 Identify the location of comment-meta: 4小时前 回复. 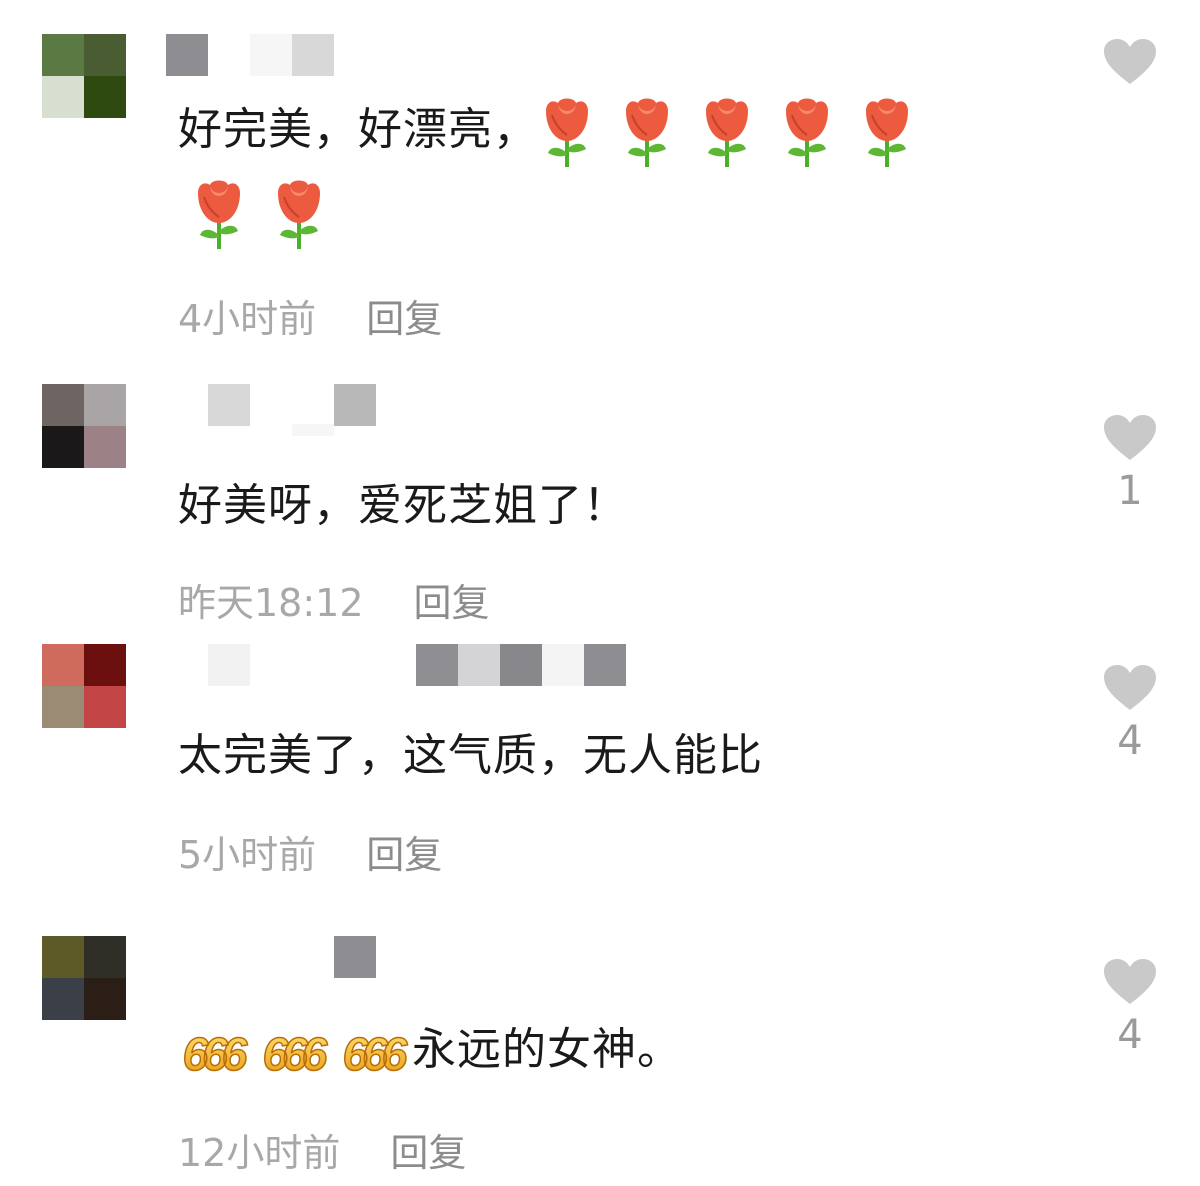
(310, 315).